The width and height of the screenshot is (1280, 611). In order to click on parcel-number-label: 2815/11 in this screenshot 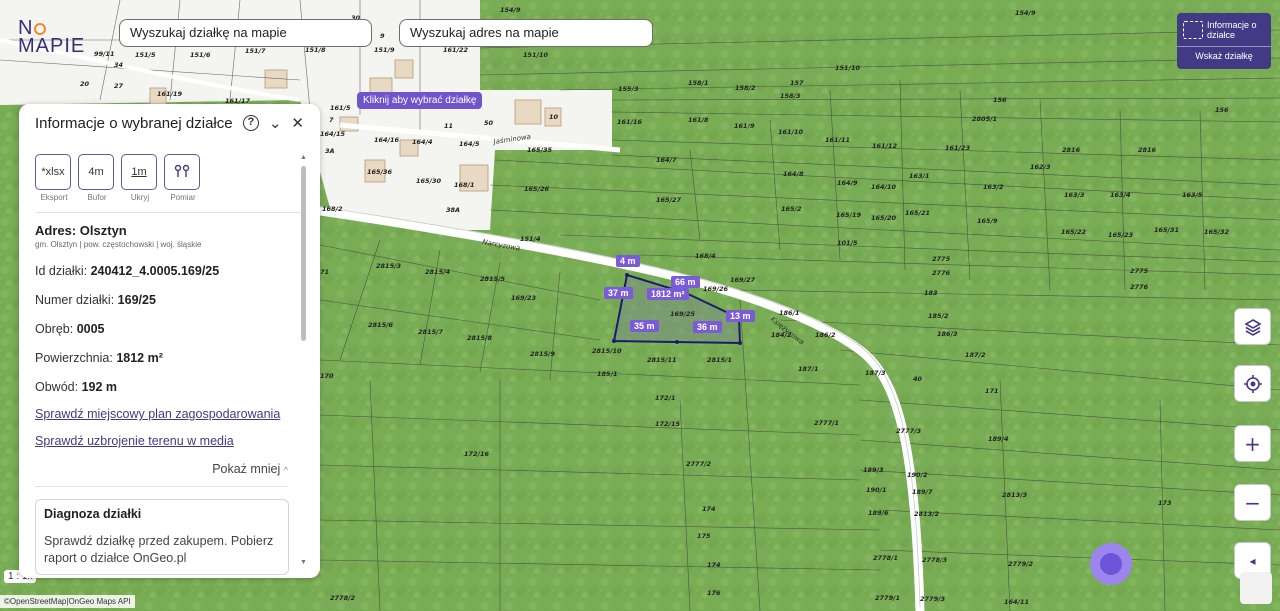, I will do `click(662, 360)`.